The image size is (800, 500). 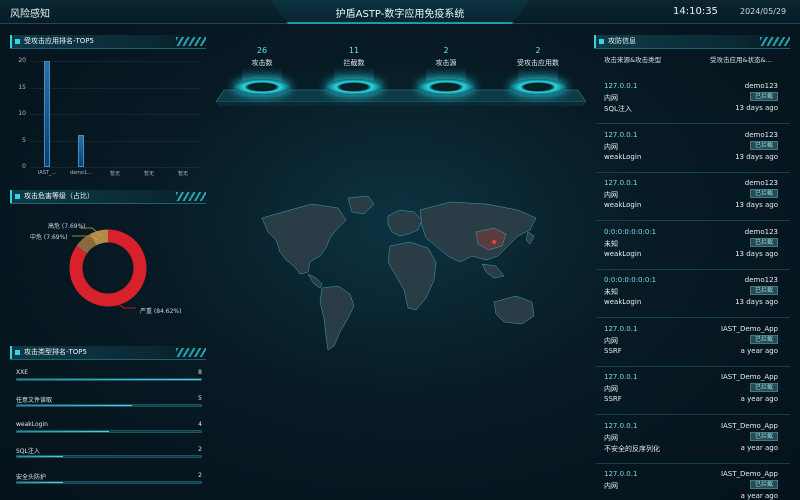 What do you see at coordinates (262, 63) in the screenshot?
I see `stat-label: 攻击数` at bounding box center [262, 63].